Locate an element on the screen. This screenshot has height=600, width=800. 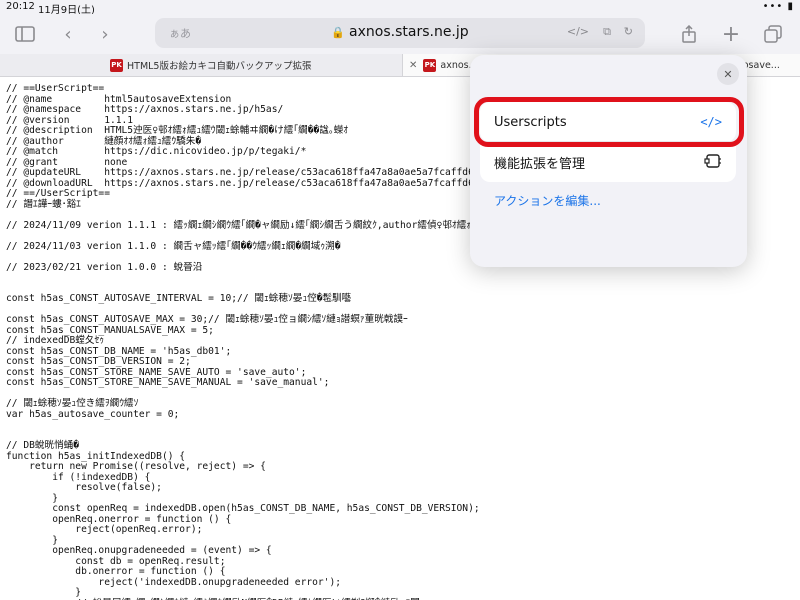
forward-icon: › is located at coordinates (105, 34).